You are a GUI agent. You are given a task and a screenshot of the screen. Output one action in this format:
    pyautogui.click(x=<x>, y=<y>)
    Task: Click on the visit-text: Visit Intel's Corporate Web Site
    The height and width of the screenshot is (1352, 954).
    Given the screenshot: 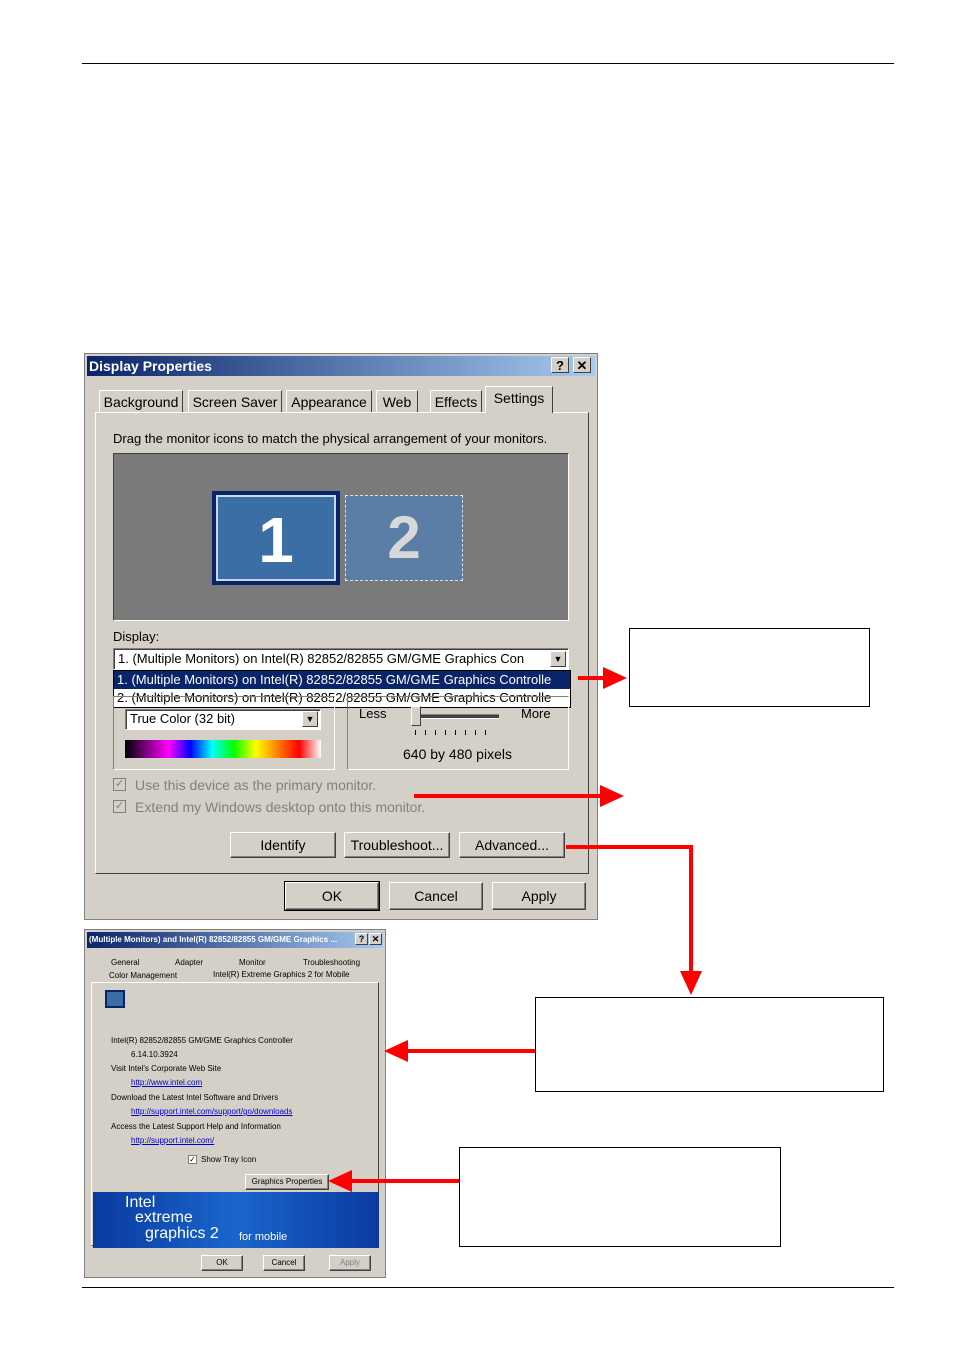 What is the action you would take?
    pyautogui.click(x=166, y=1068)
    